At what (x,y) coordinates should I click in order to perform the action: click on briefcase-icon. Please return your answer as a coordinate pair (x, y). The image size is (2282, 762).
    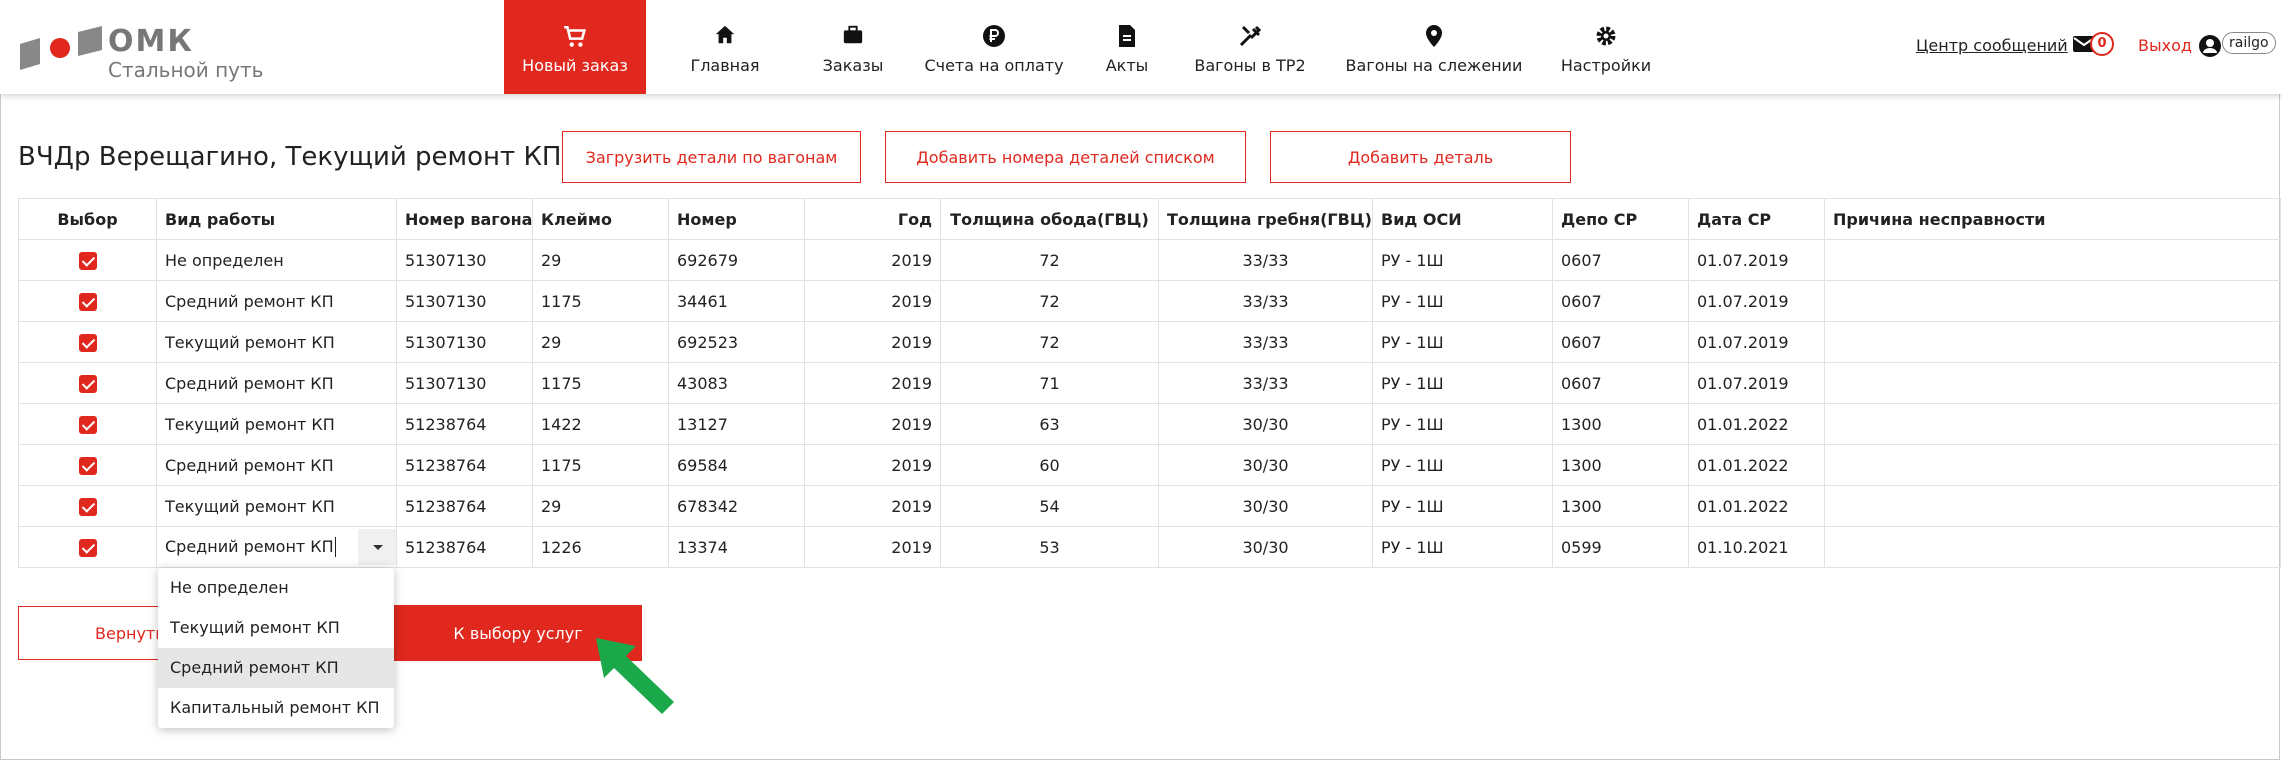
    Looking at the image, I should click on (853, 34).